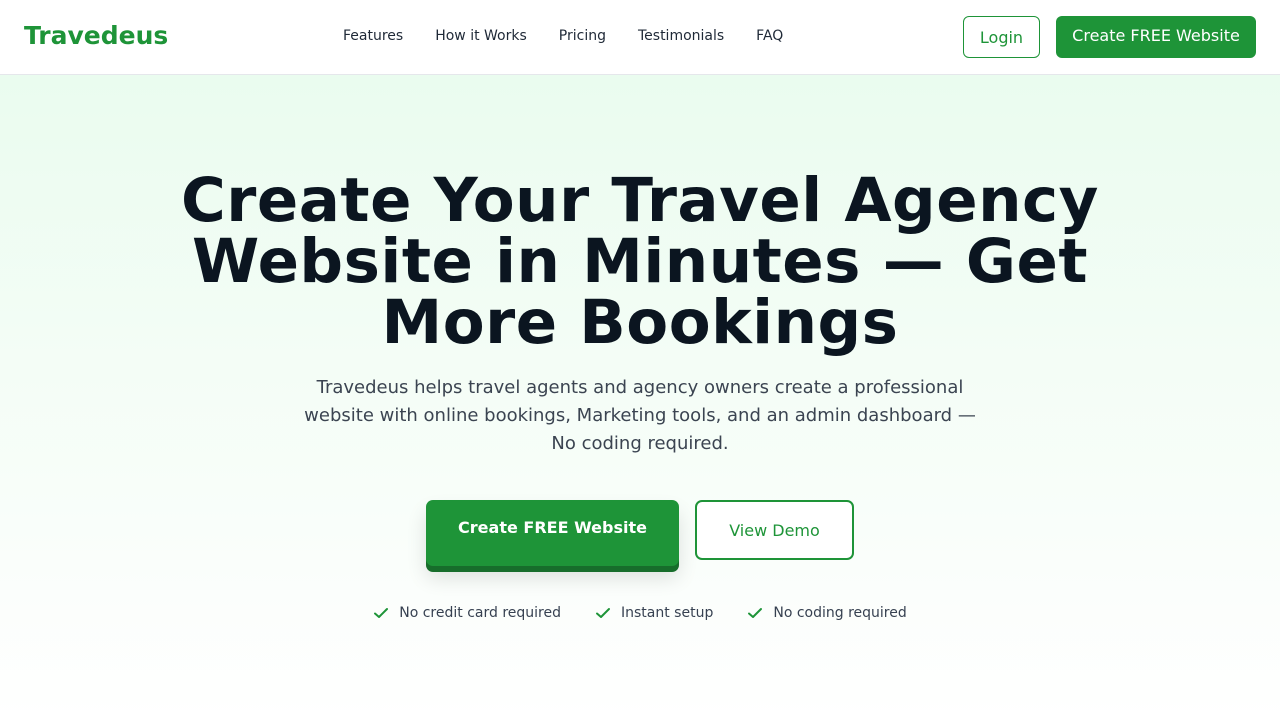 The height and width of the screenshot is (720, 1280). Describe the element at coordinates (1156, 37) in the screenshot. I see `nav-create-website-button: Create FREE Website` at that location.